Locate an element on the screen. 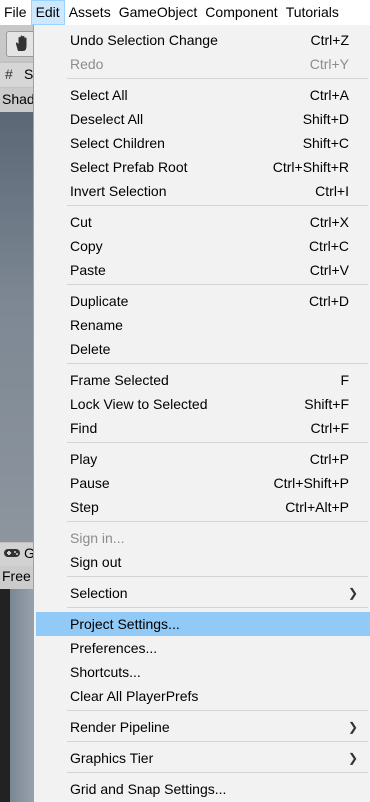 This screenshot has width=370, height=802. menu-item-paste: Paste Ctrl+V is located at coordinates (203, 270).